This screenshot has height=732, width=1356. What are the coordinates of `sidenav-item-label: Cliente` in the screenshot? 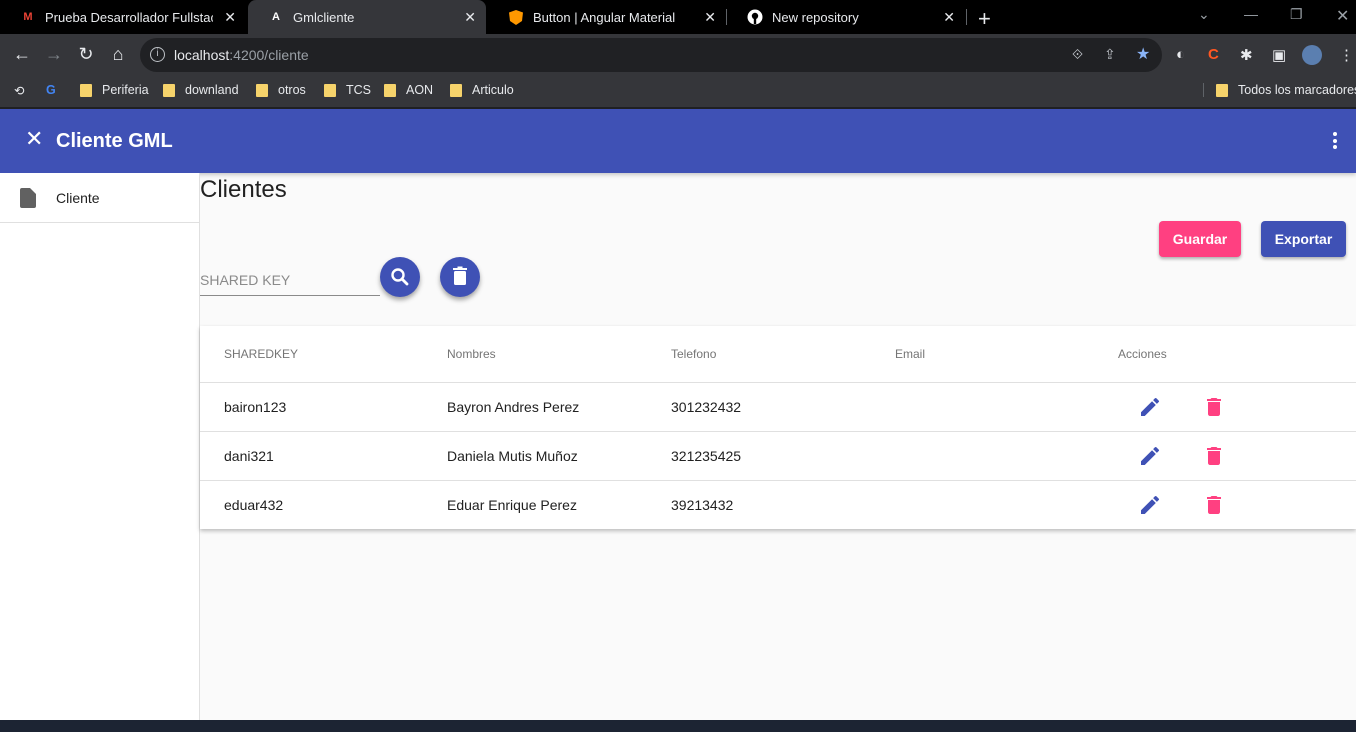 It's located at (78, 198).